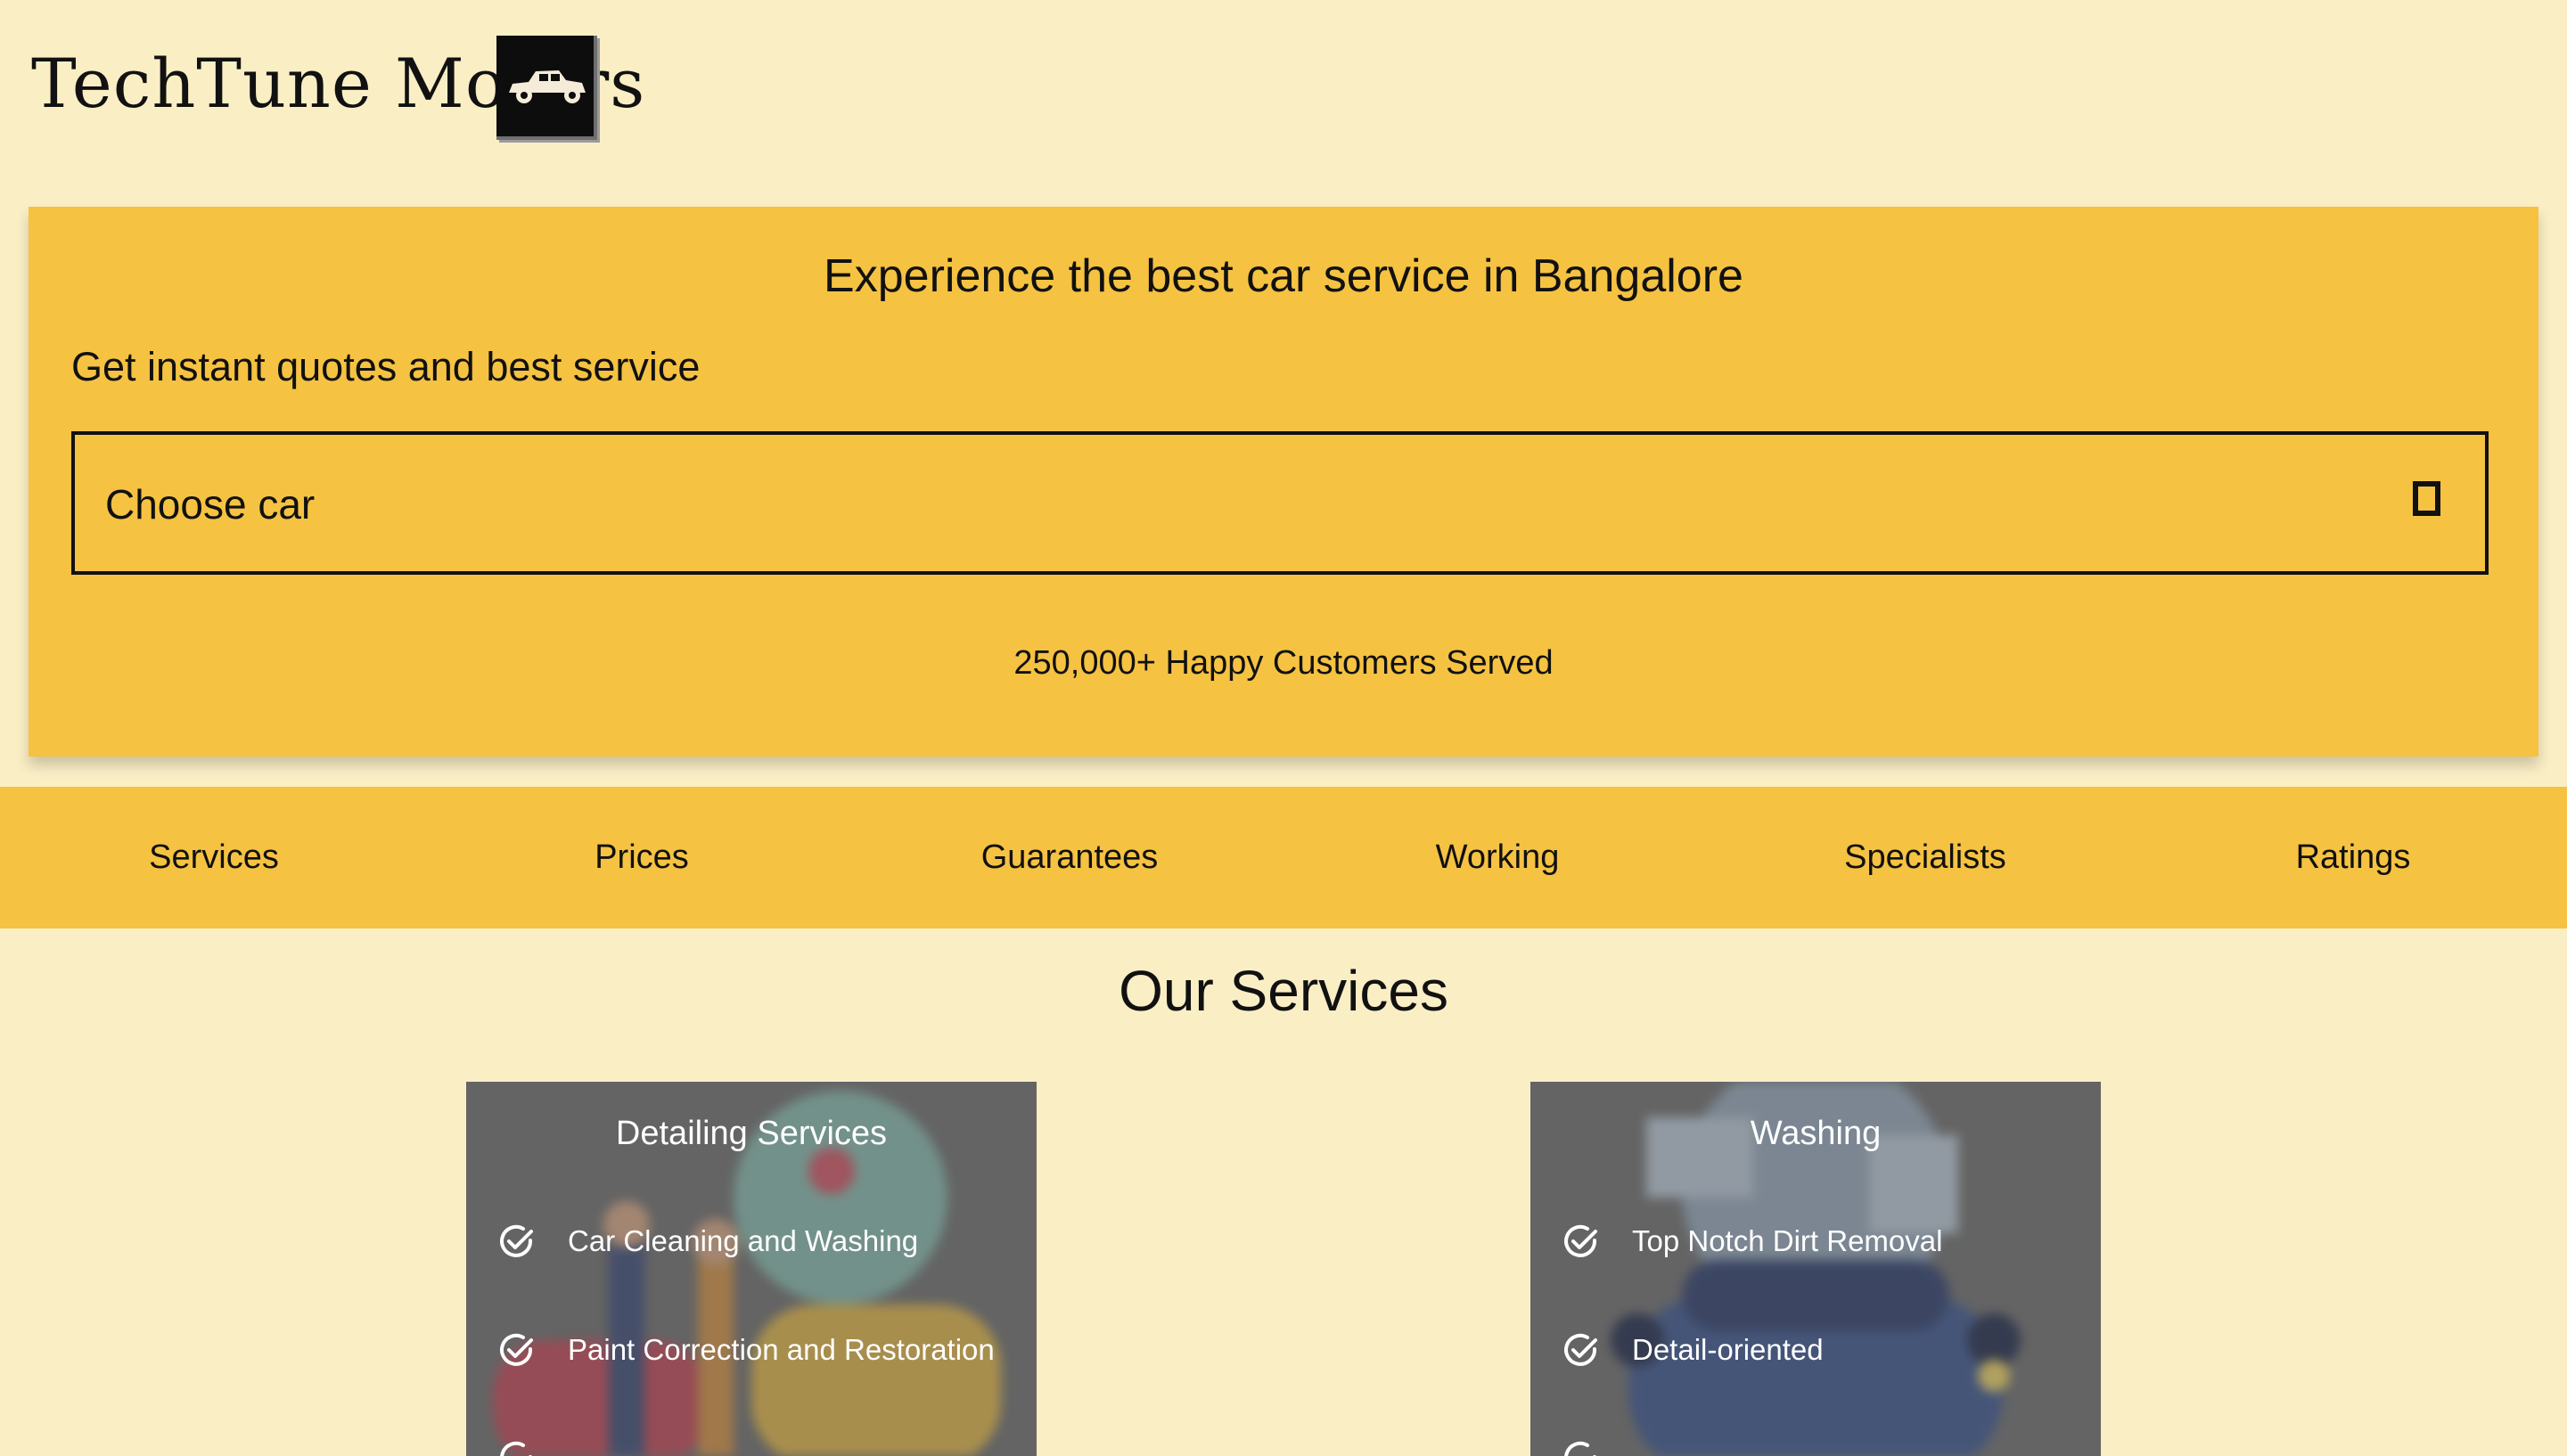 The image size is (2567, 1456). What do you see at coordinates (2354, 858) in the screenshot?
I see `nav-item-ratings: Ratings` at bounding box center [2354, 858].